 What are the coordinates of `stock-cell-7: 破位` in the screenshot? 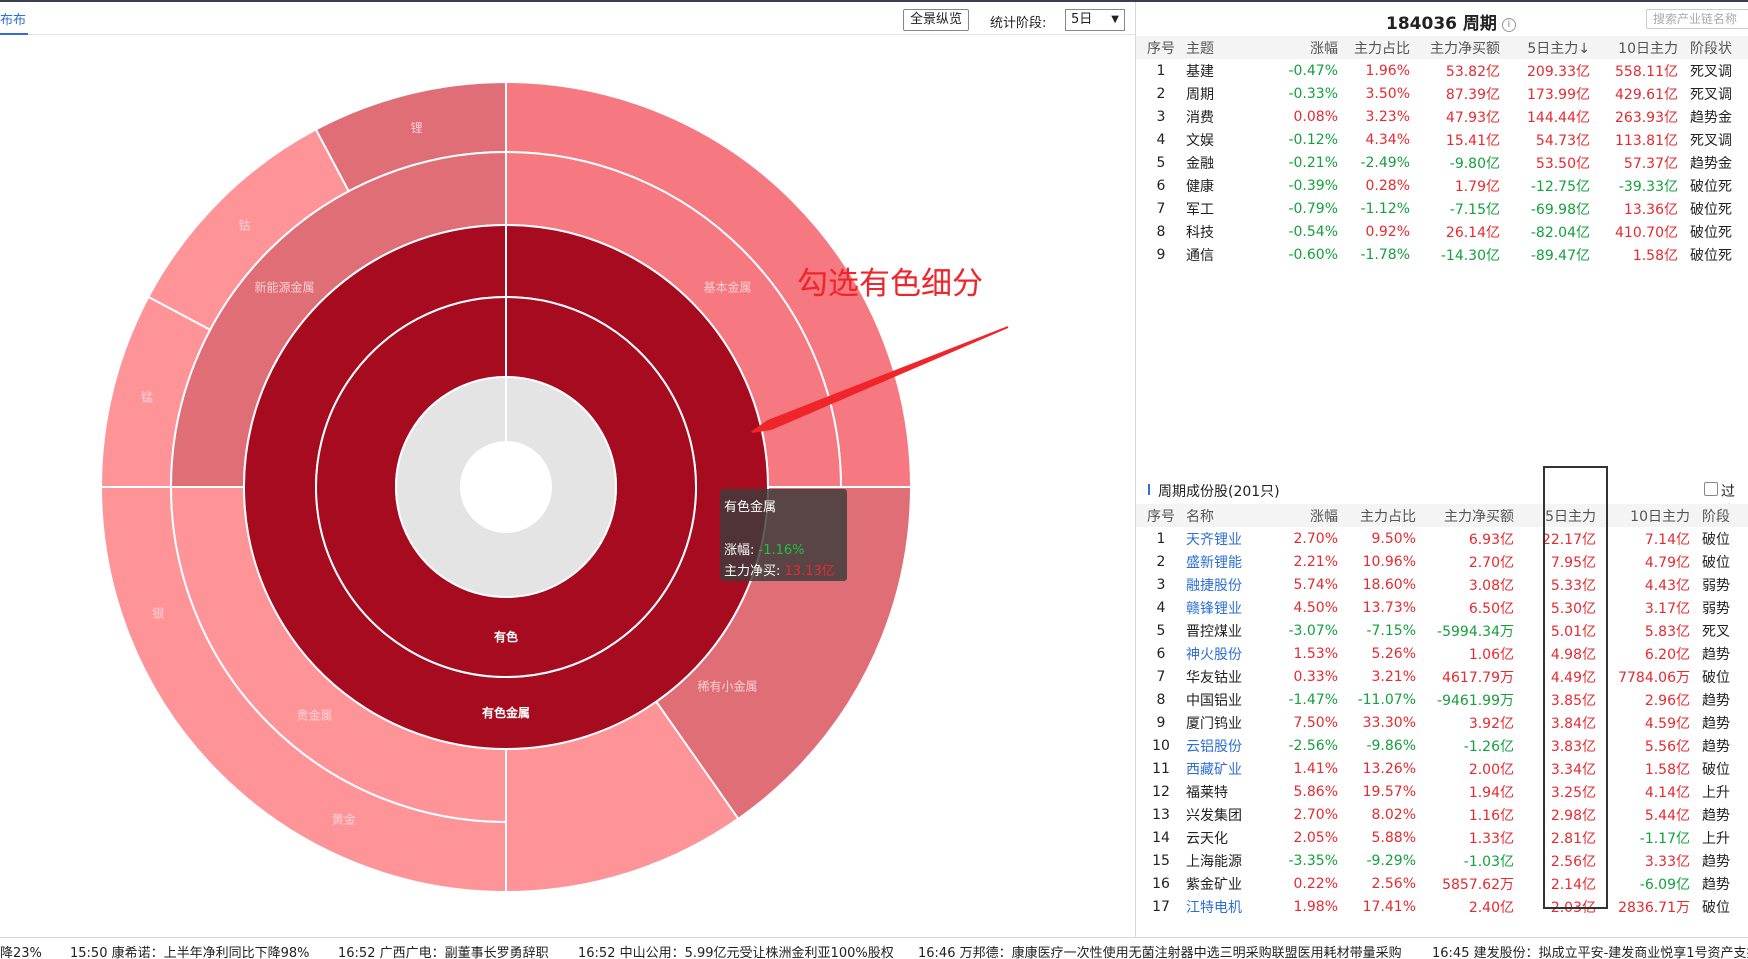 It's located at (1716, 677).